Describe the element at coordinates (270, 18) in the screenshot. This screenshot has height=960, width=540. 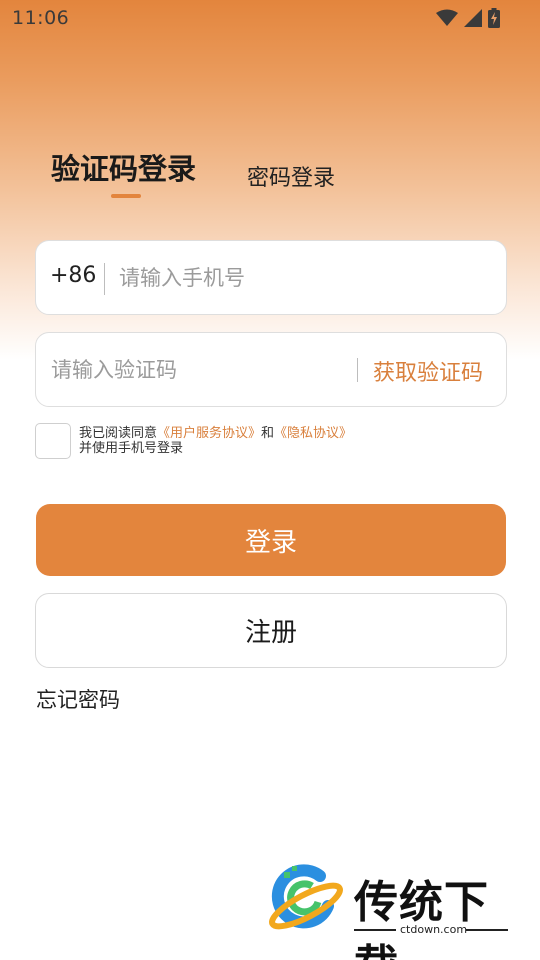
I see `status-bar: 11:06` at that location.